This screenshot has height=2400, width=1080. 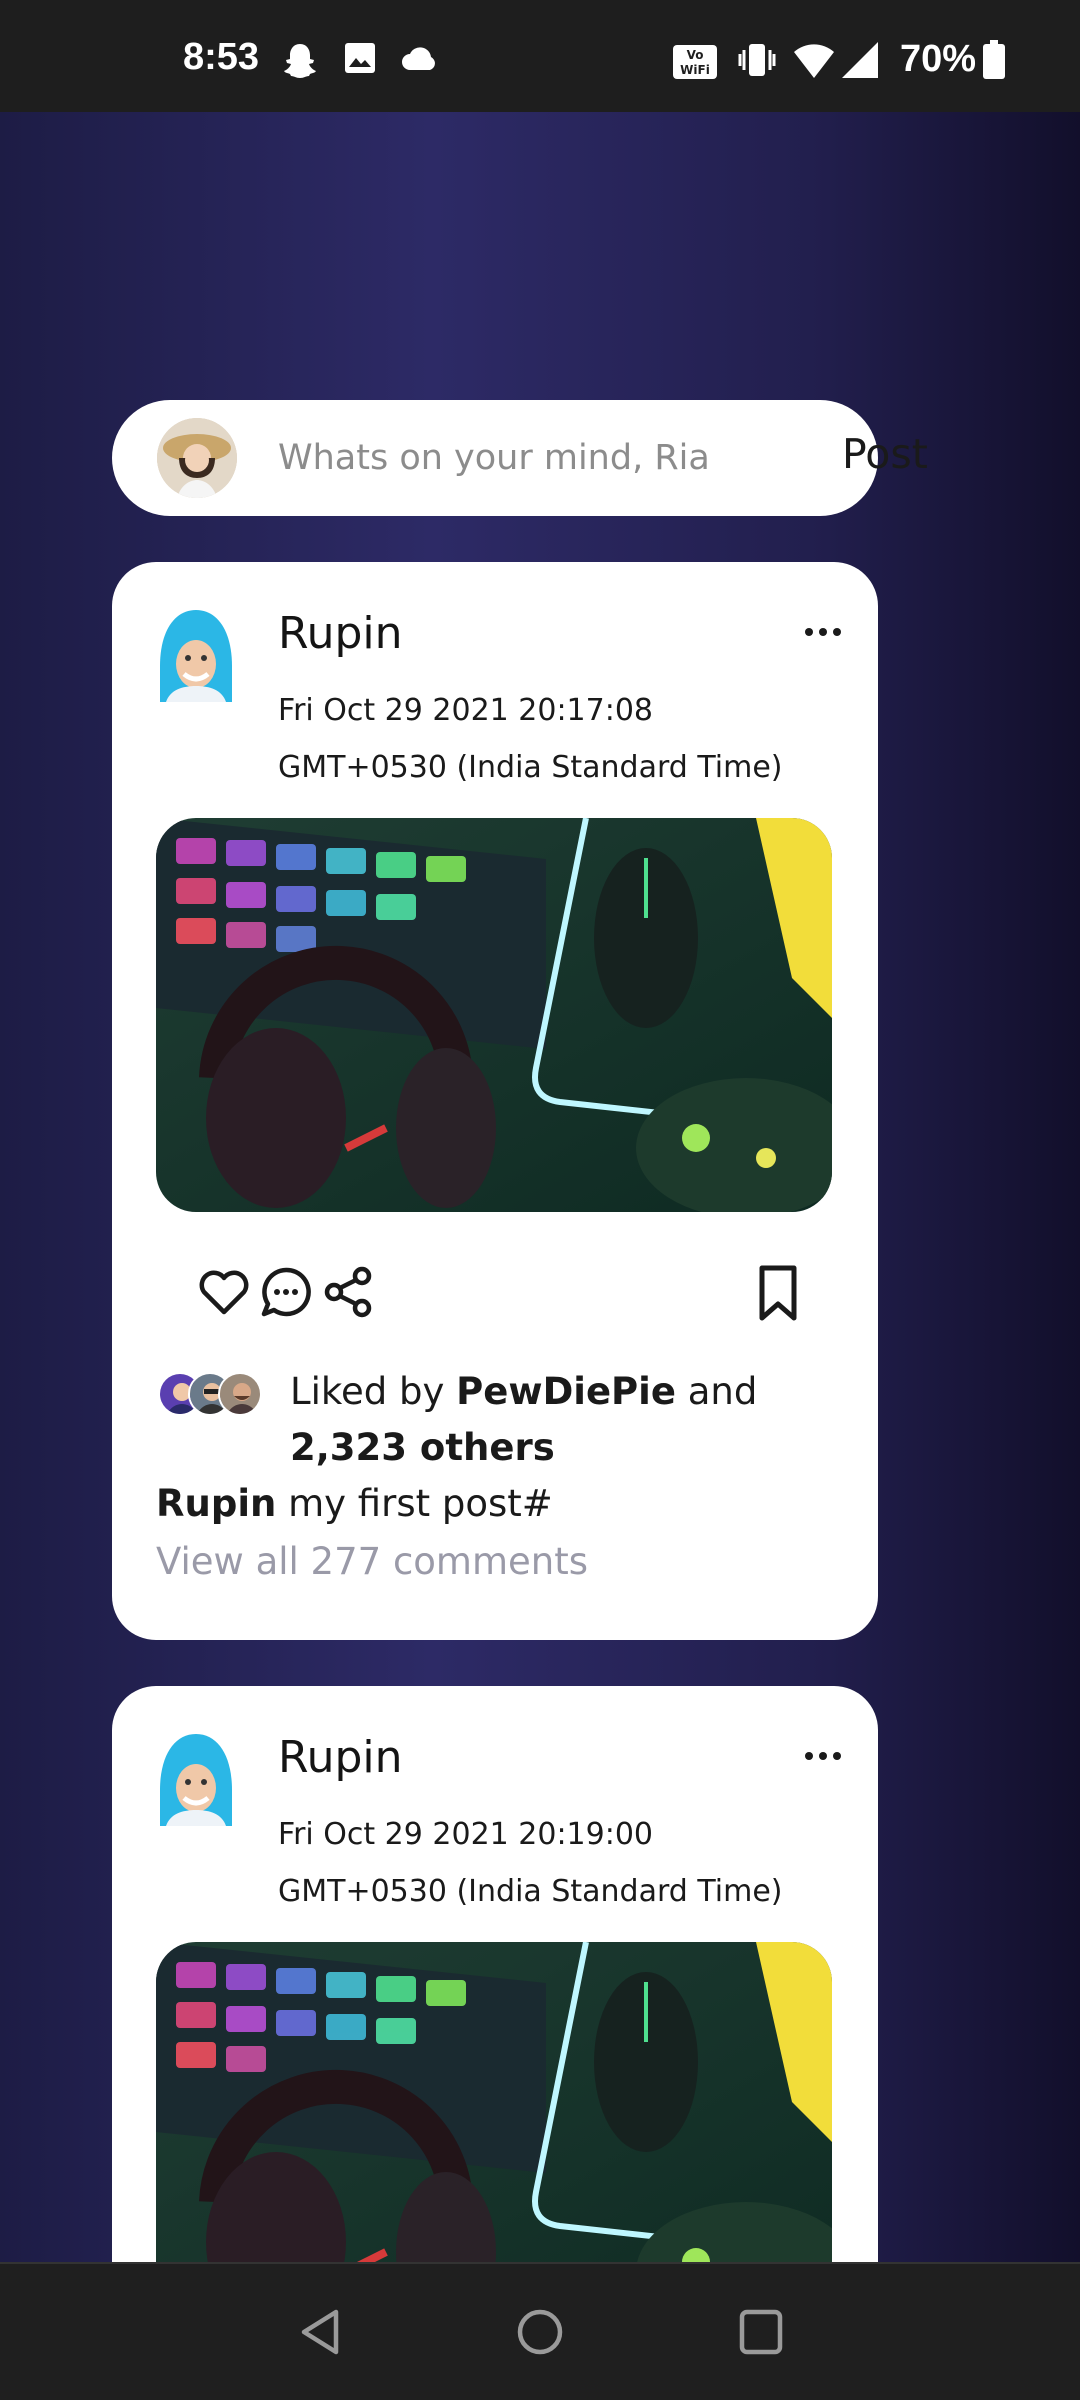 What do you see at coordinates (300, 61) in the screenshot?
I see `snapchat-icon` at bounding box center [300, 61].